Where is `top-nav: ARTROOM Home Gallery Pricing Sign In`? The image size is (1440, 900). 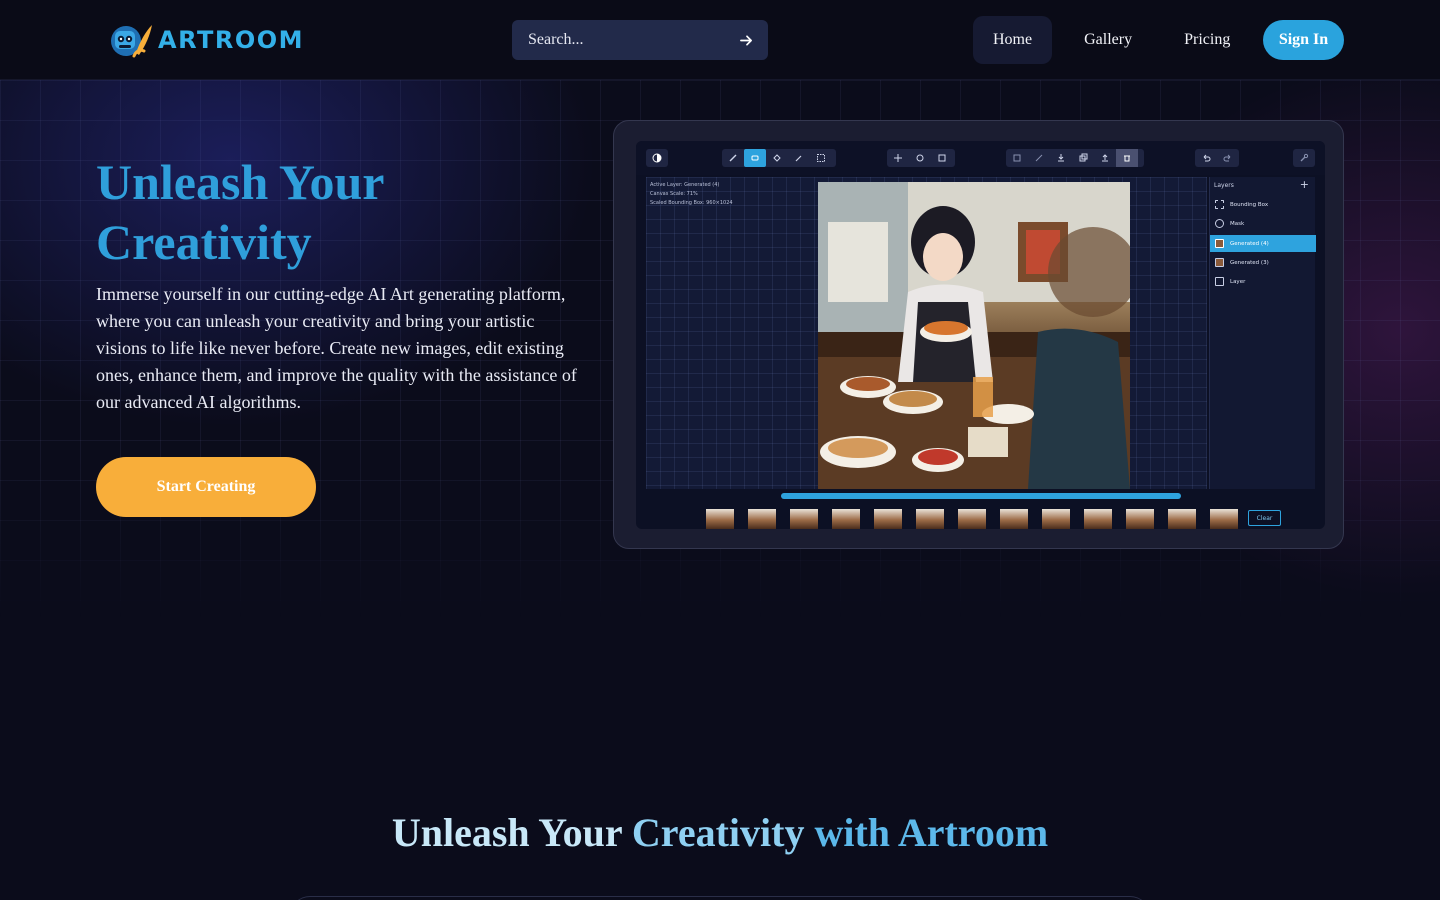 top-nav: ARTROOM Home Gallery Pricing Sign In is located at coordinates (720, 40).